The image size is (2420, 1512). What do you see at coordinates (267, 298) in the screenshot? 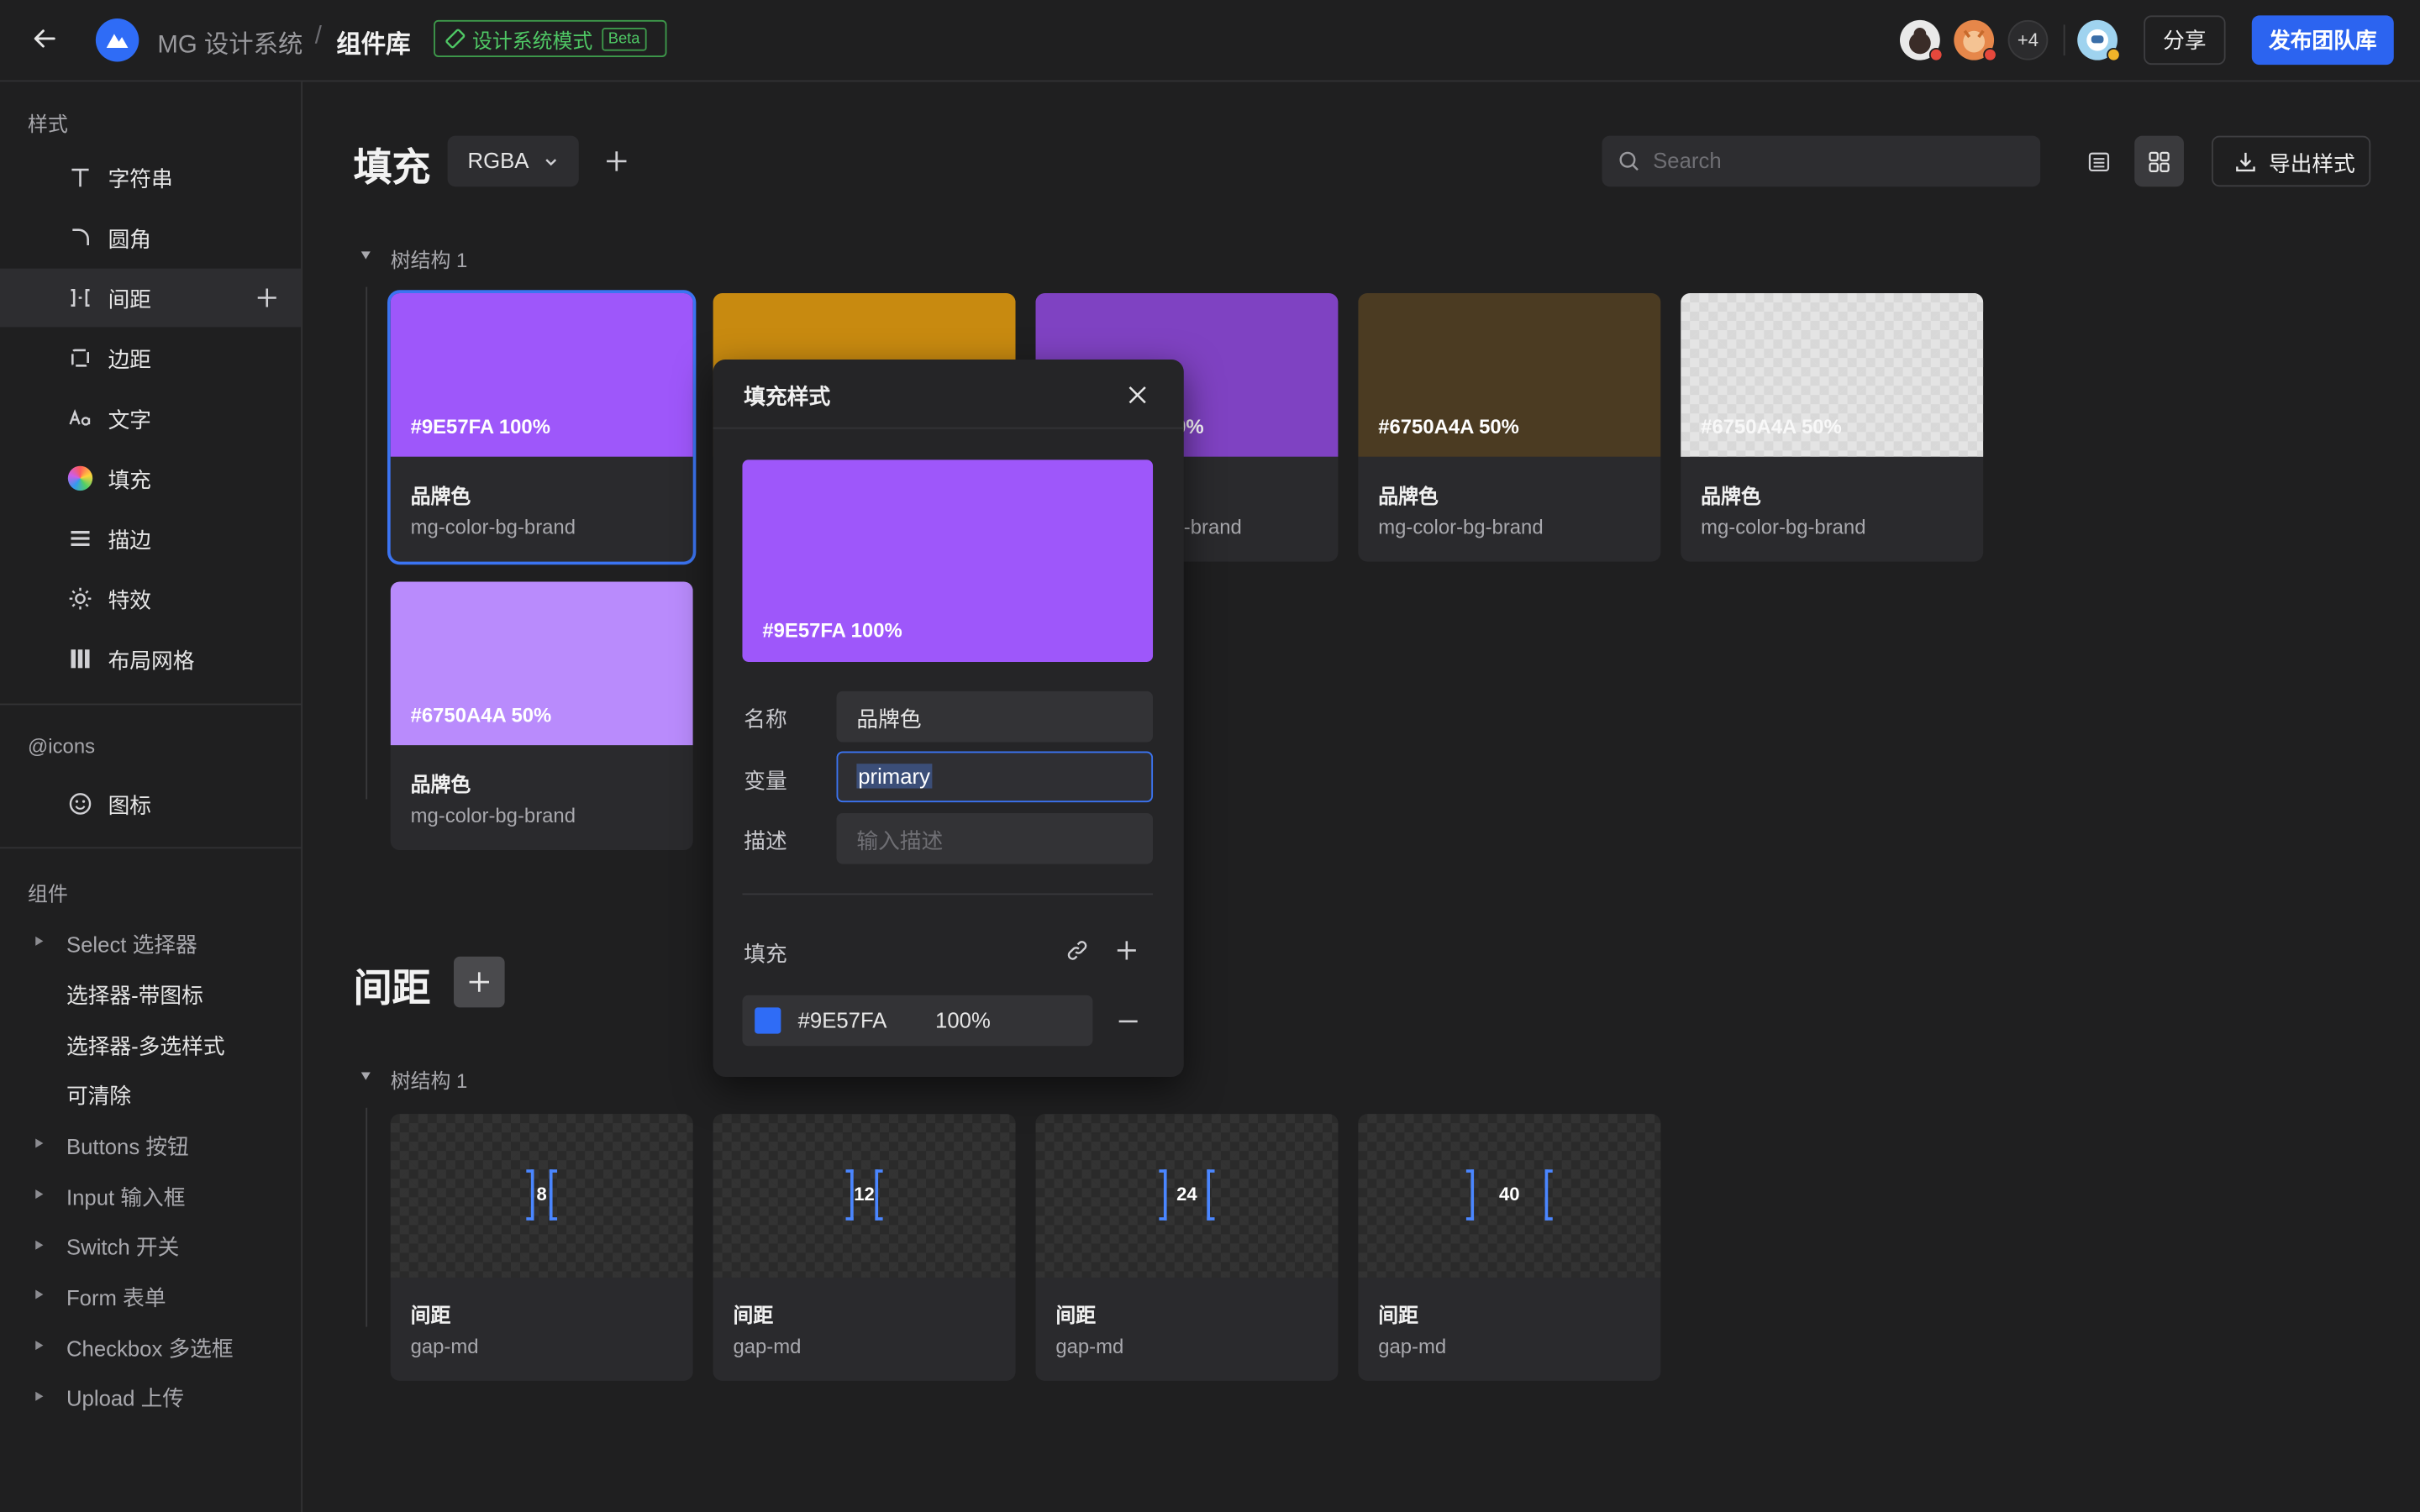
I see `add-spacing-icon` at bounding box center [267, 298].